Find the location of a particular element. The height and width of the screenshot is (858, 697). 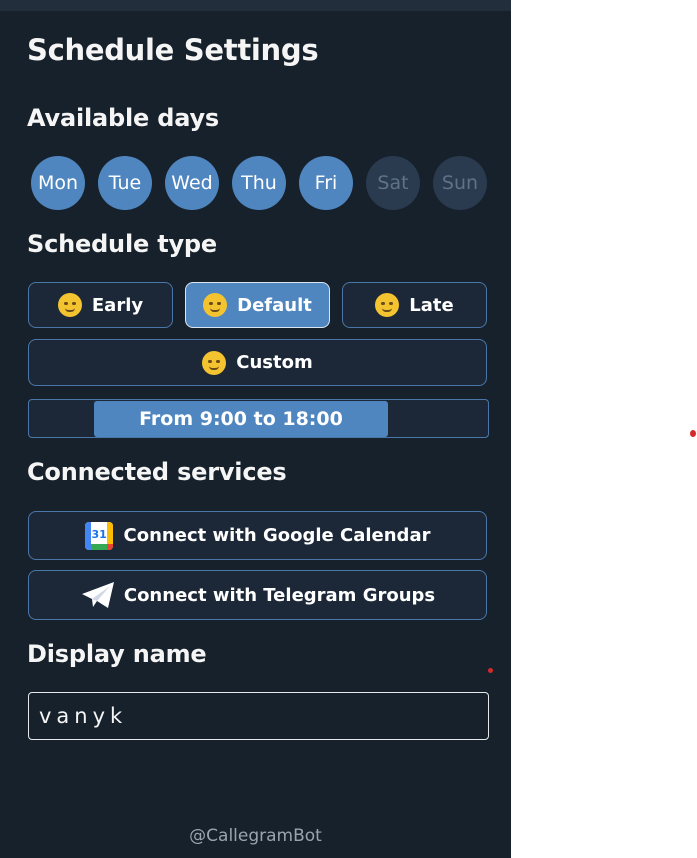

telegram-plane-icon is located at coordinates (97, 595).